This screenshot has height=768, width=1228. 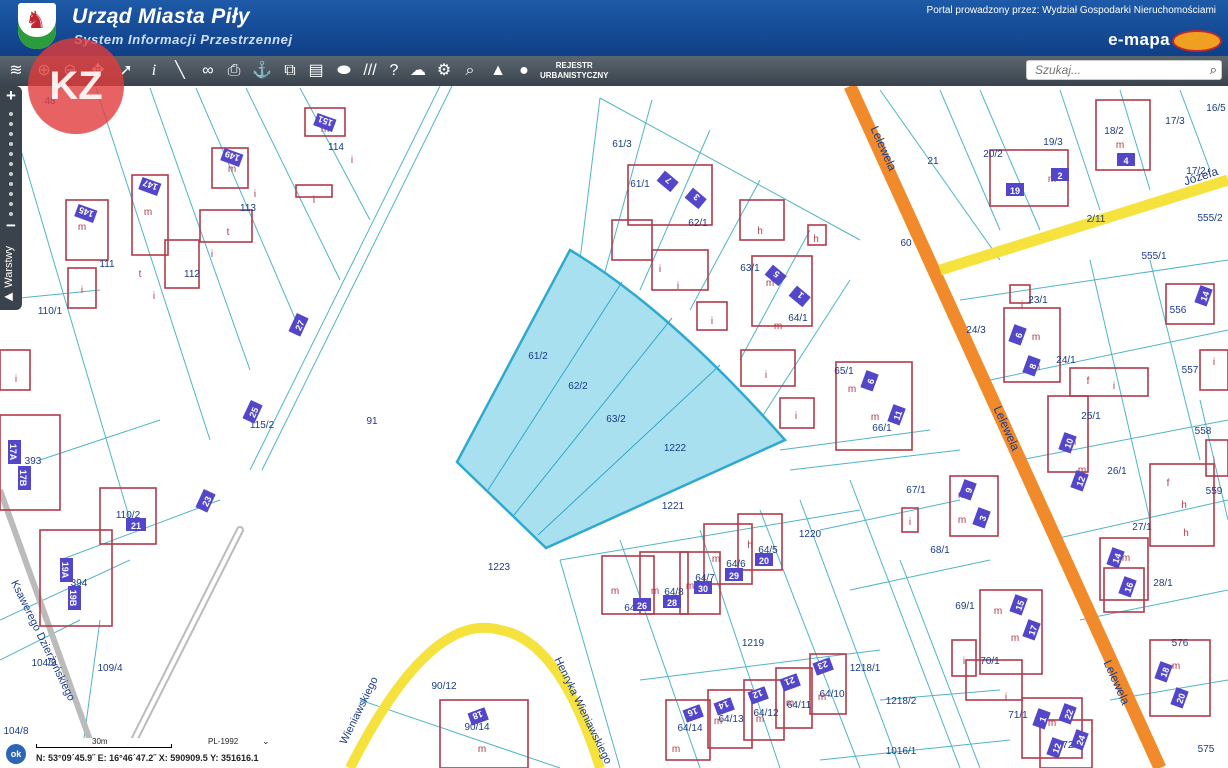 I want to click on brand-logo, so click(x=1197, y=41).